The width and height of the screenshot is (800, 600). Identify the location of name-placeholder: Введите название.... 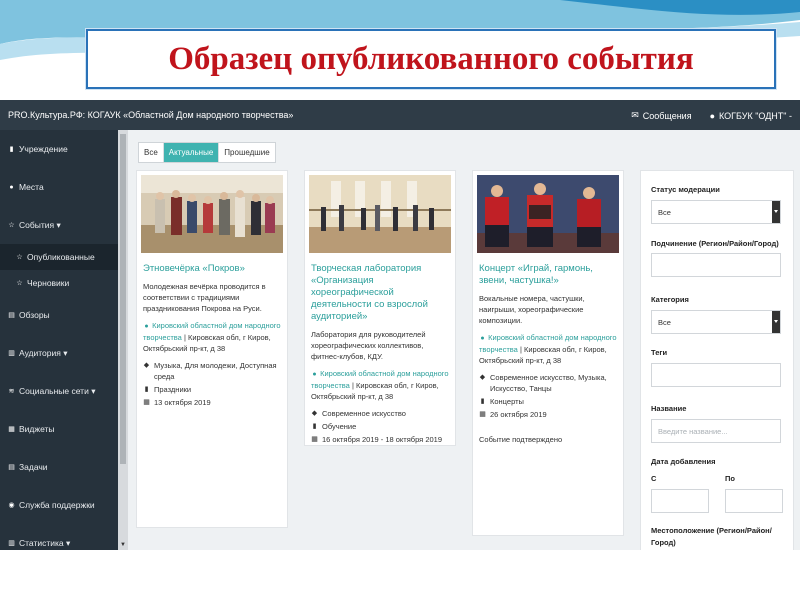
(693, 431).